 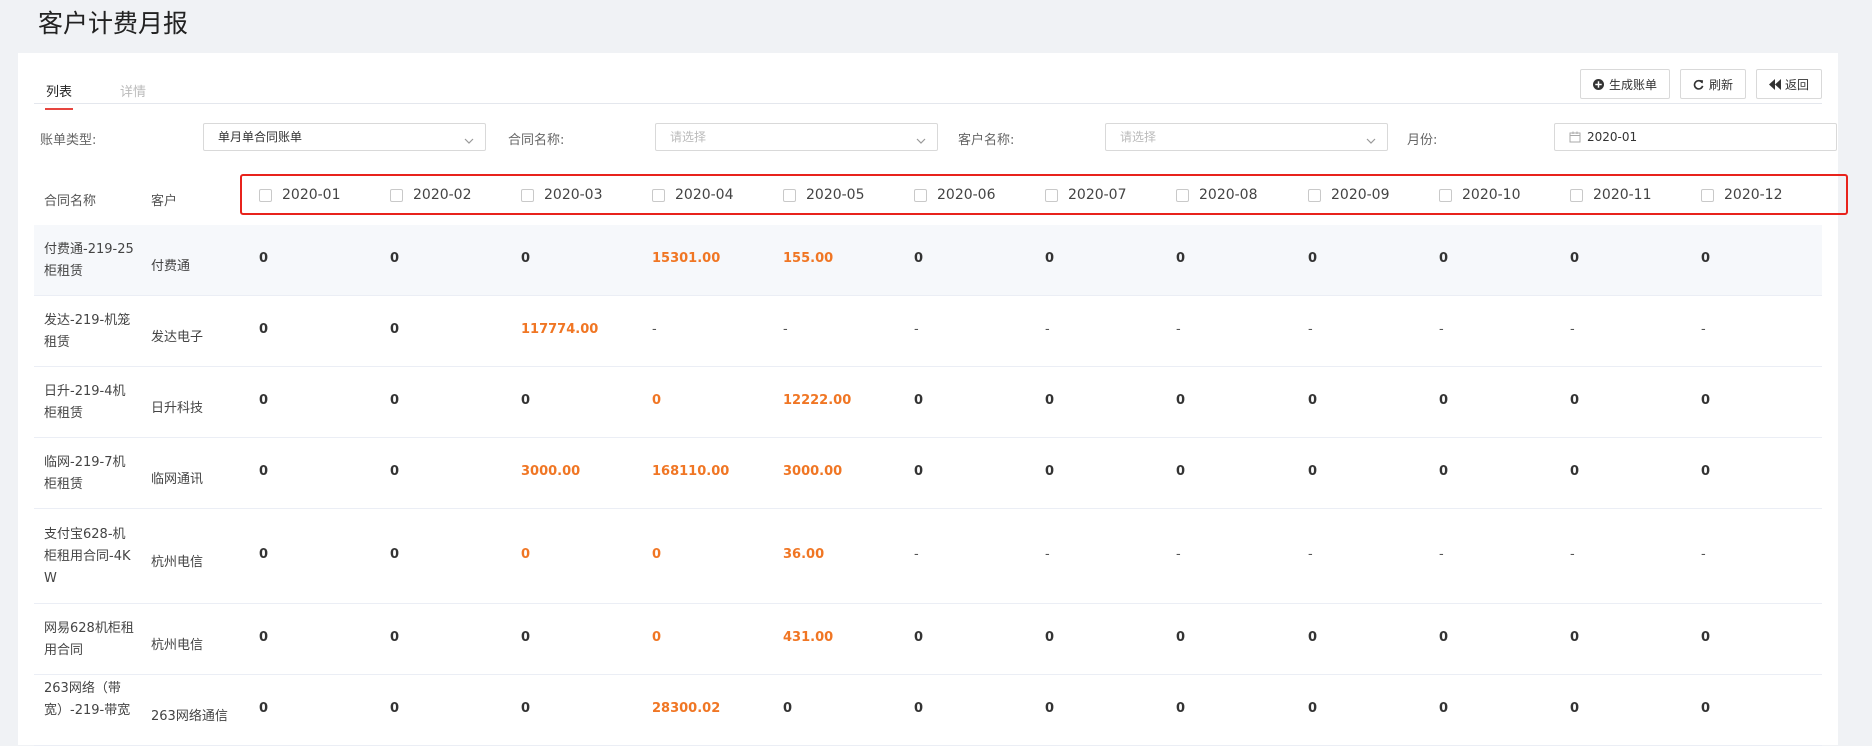 What do you see at coordinates (1246, 137) in the screenshot?
I see `customer-select: 请选择` at bounding box center [1246, 137].